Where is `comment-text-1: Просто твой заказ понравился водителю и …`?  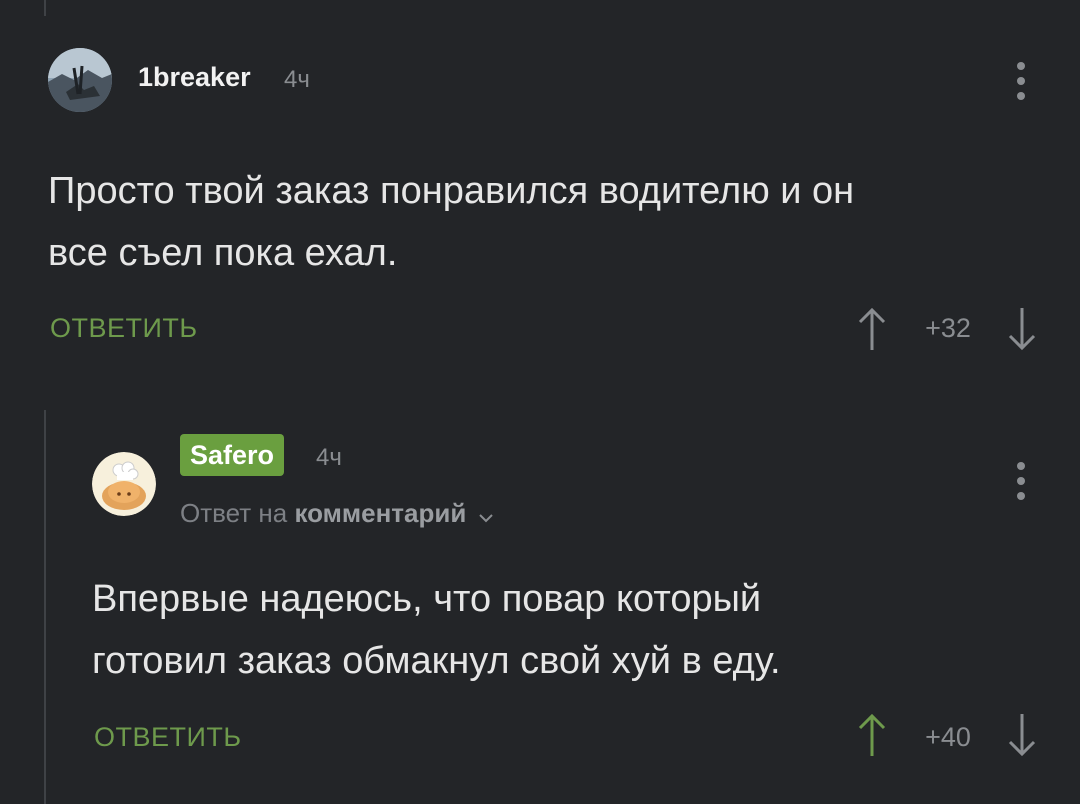
comment-text-1: Просто твой заказ понравился водителю и … is located at coordinates (543, 222).